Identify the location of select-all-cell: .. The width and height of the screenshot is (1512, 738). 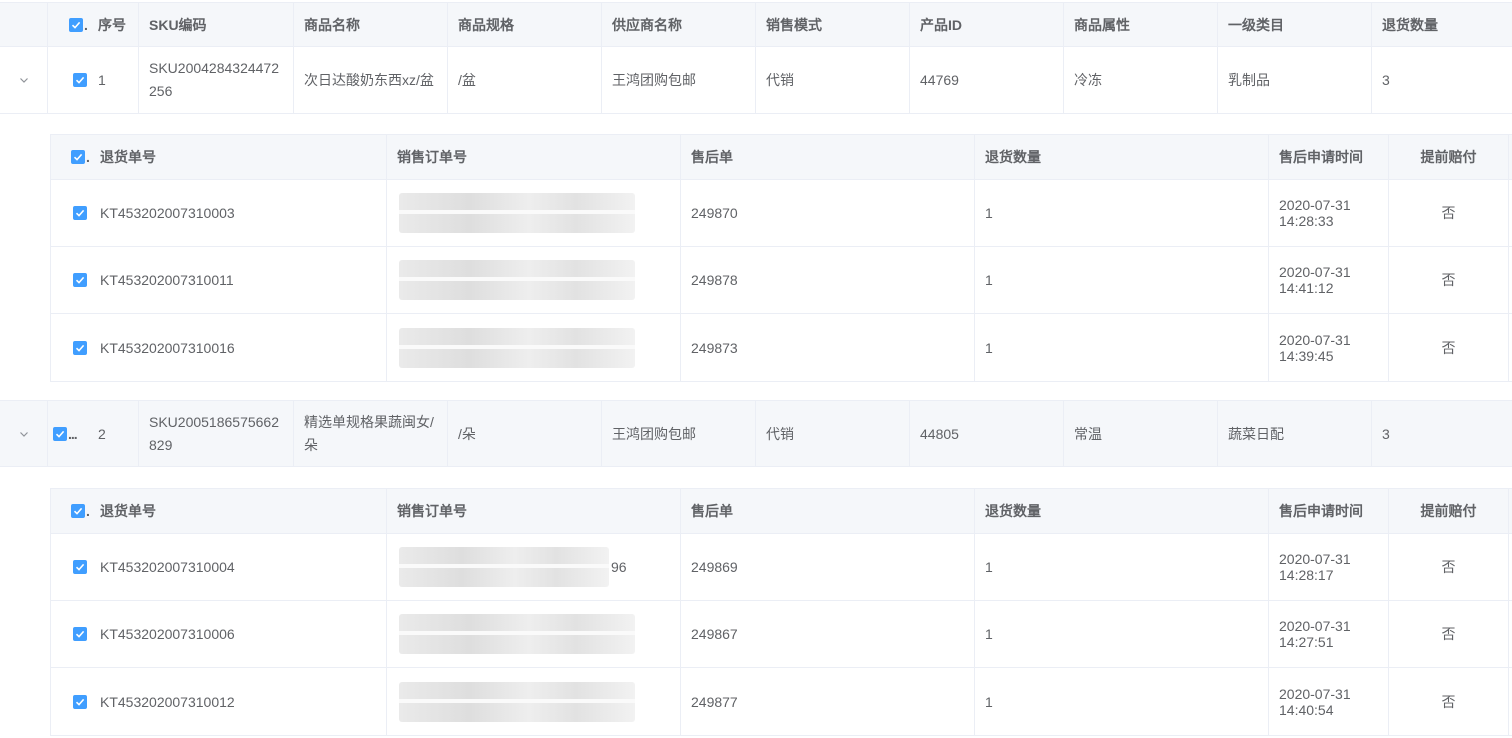
(67, 24).